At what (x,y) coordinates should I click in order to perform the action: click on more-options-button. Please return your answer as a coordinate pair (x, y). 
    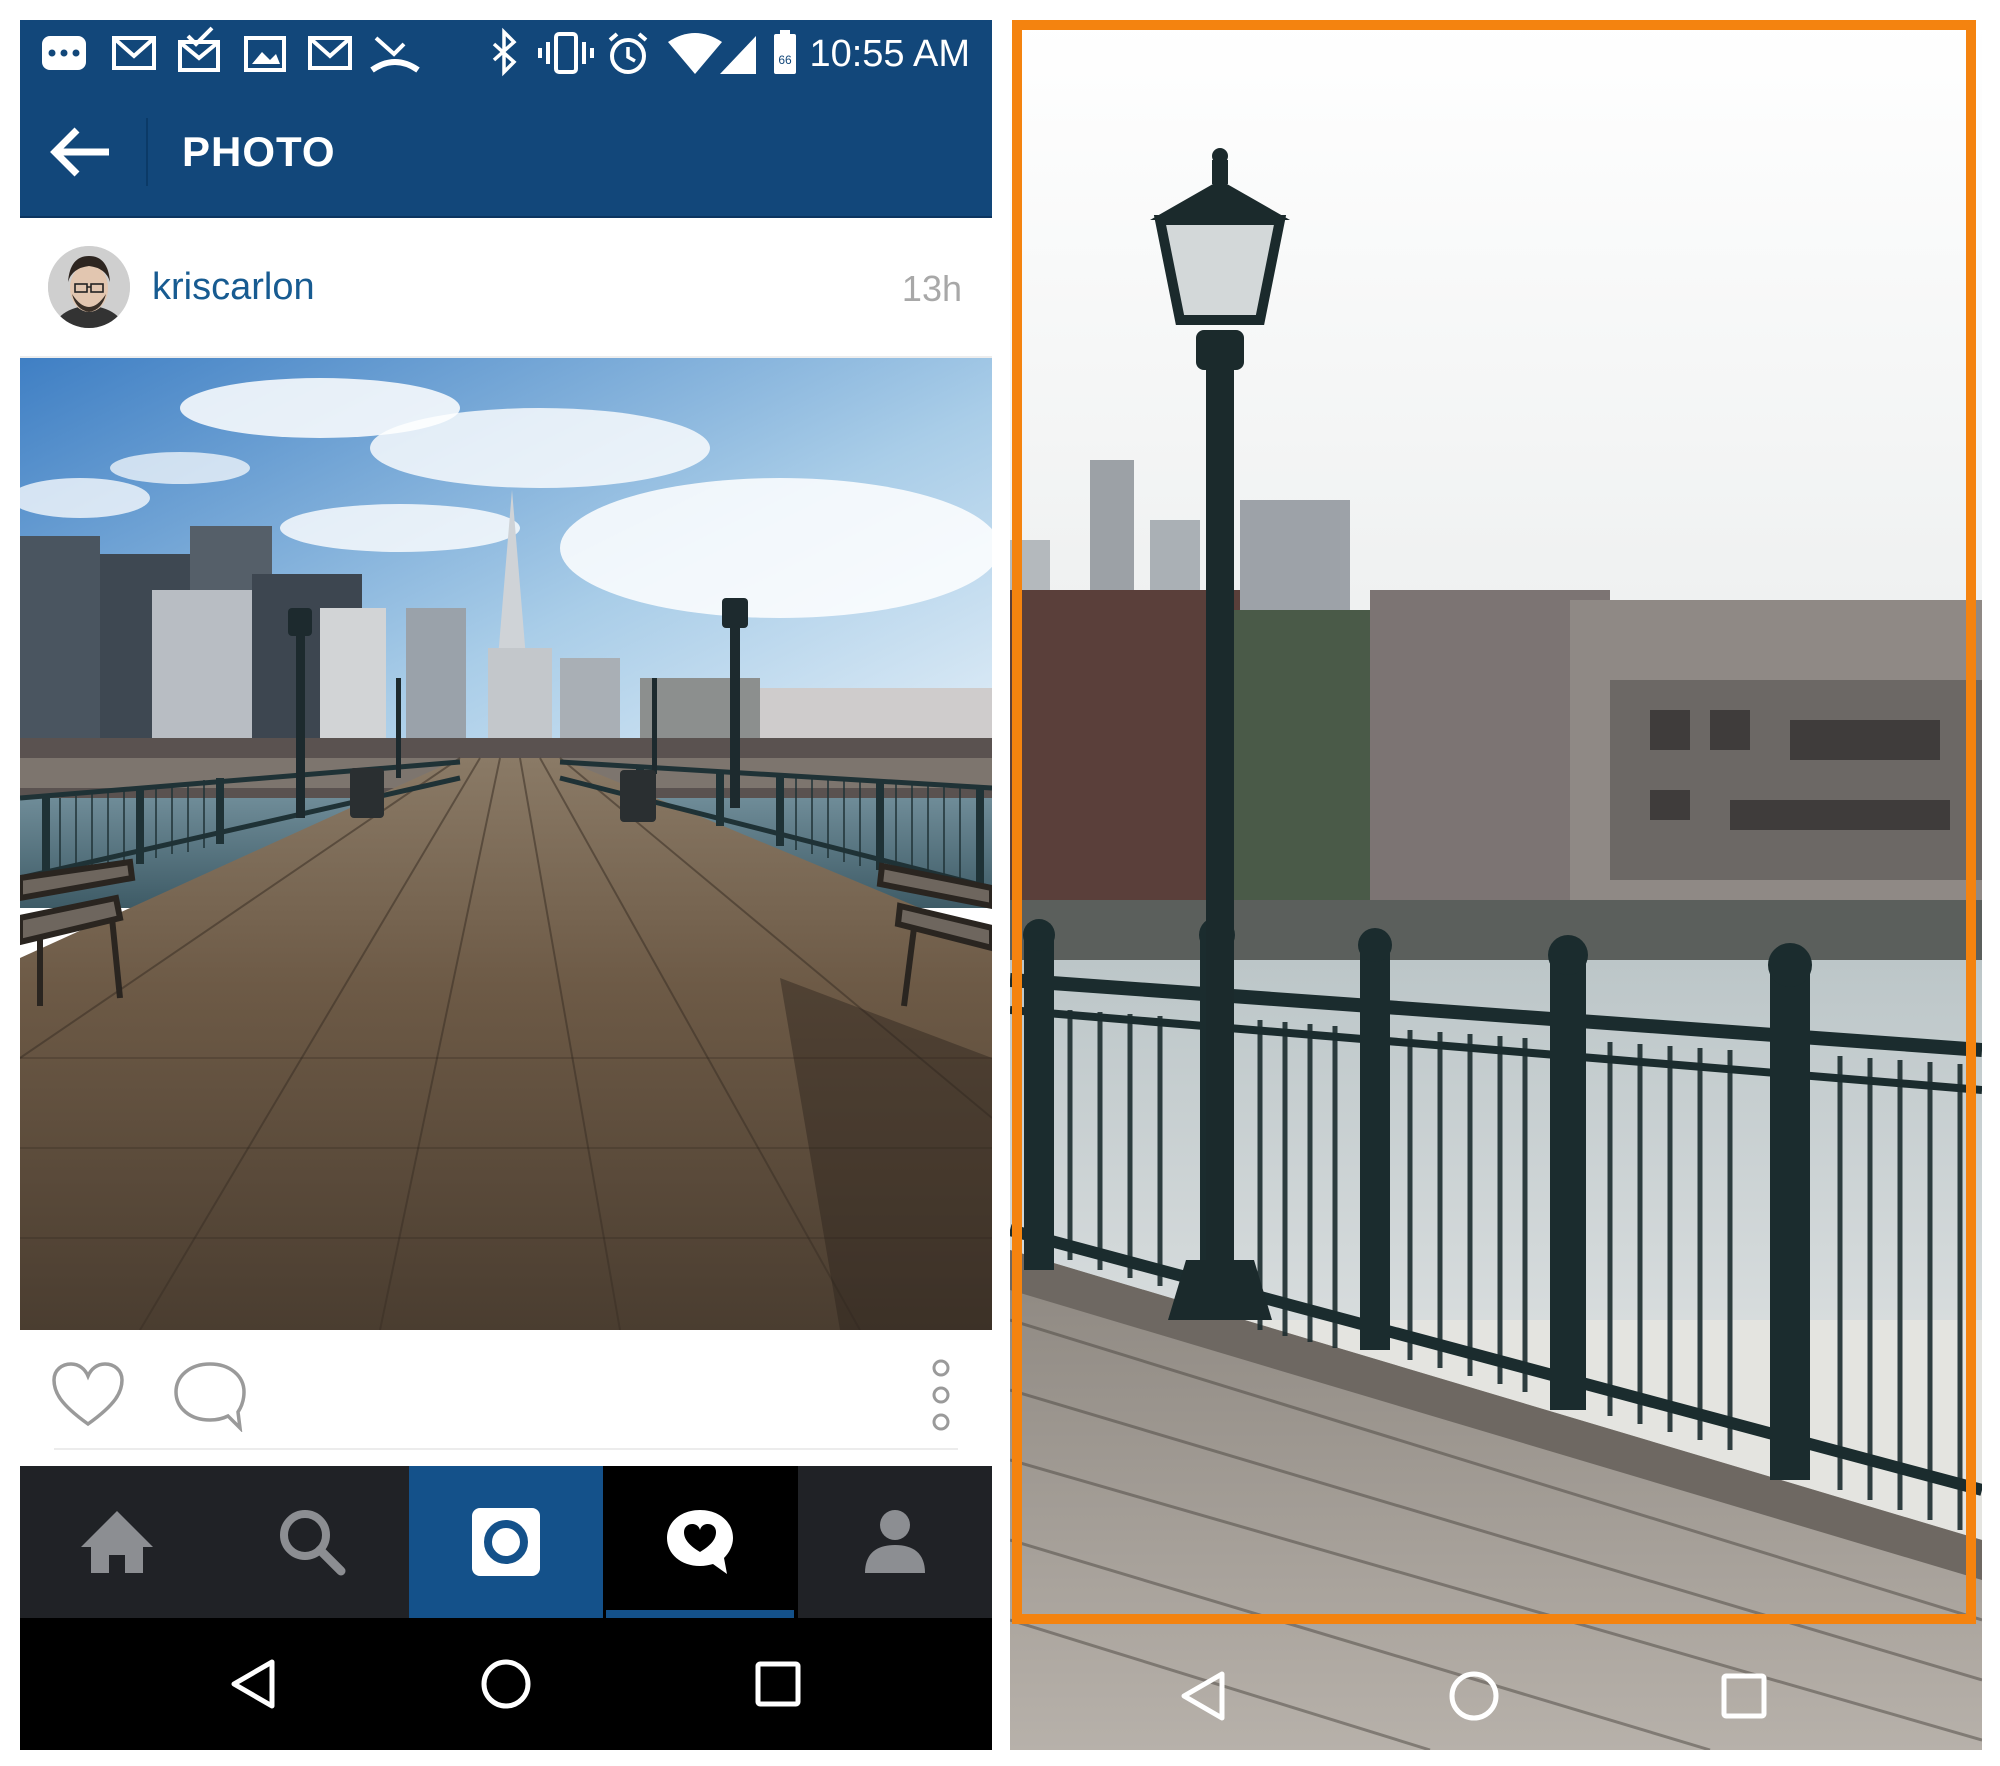
    Looking at the image, I should click on (941, 1395).